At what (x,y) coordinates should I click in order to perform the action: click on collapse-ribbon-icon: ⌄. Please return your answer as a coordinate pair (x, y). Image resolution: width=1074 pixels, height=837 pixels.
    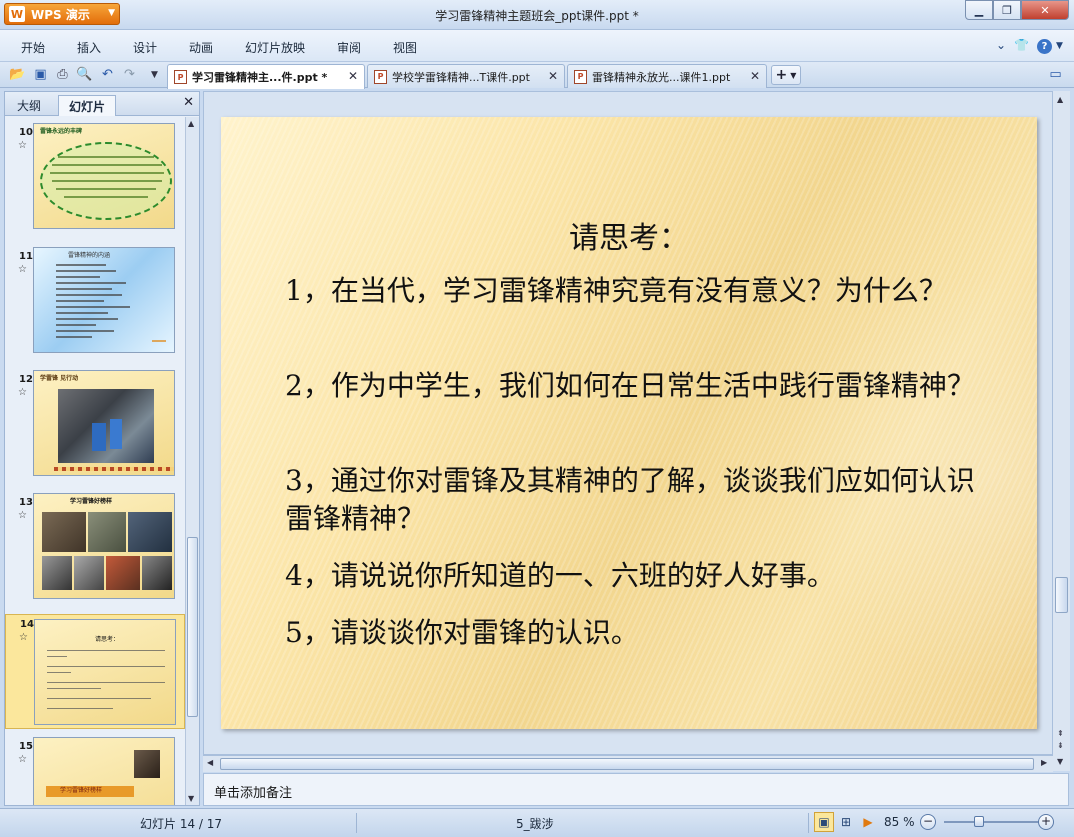
    Looking at the image, I should click on (1001, 45).